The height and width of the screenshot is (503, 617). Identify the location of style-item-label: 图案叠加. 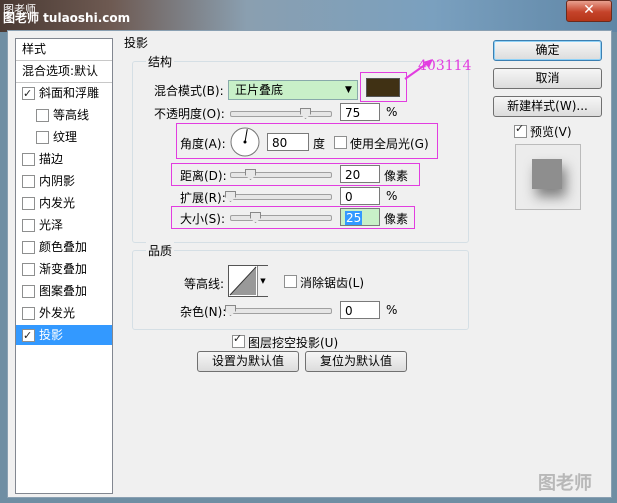
(63, 291).